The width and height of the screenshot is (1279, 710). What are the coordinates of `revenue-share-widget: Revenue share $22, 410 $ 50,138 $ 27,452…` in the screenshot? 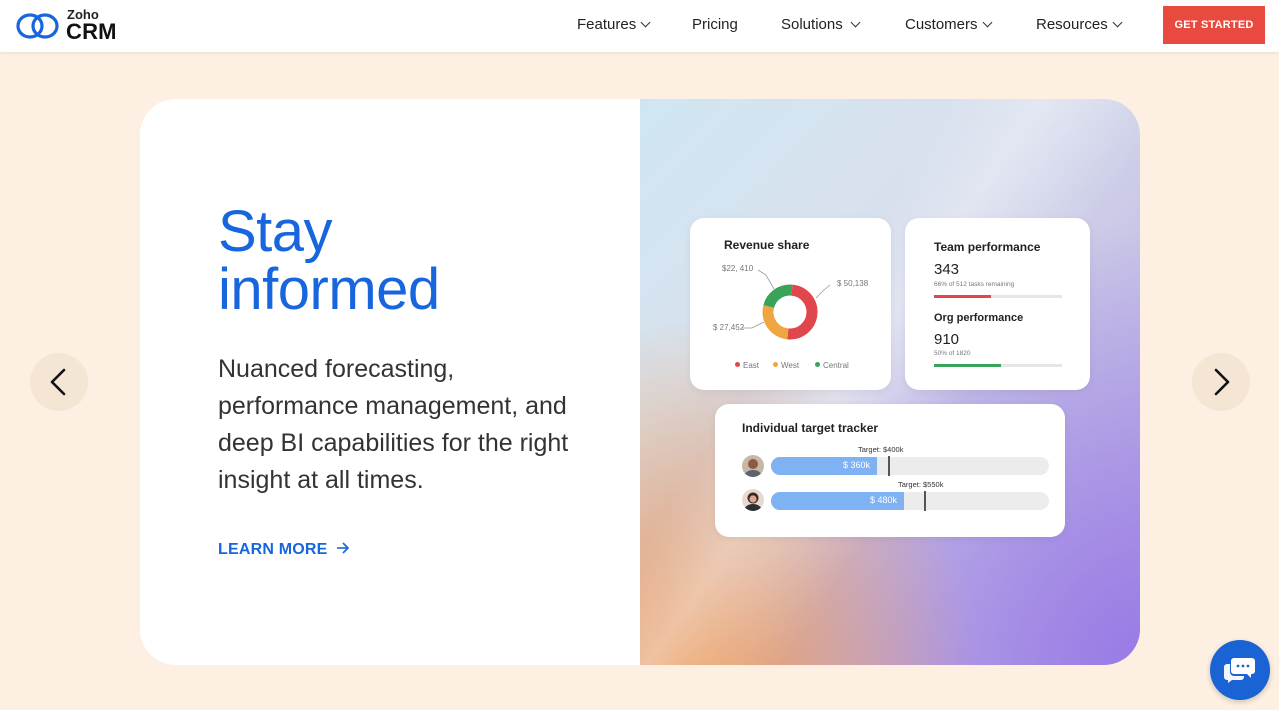 It's located at (790, 304).